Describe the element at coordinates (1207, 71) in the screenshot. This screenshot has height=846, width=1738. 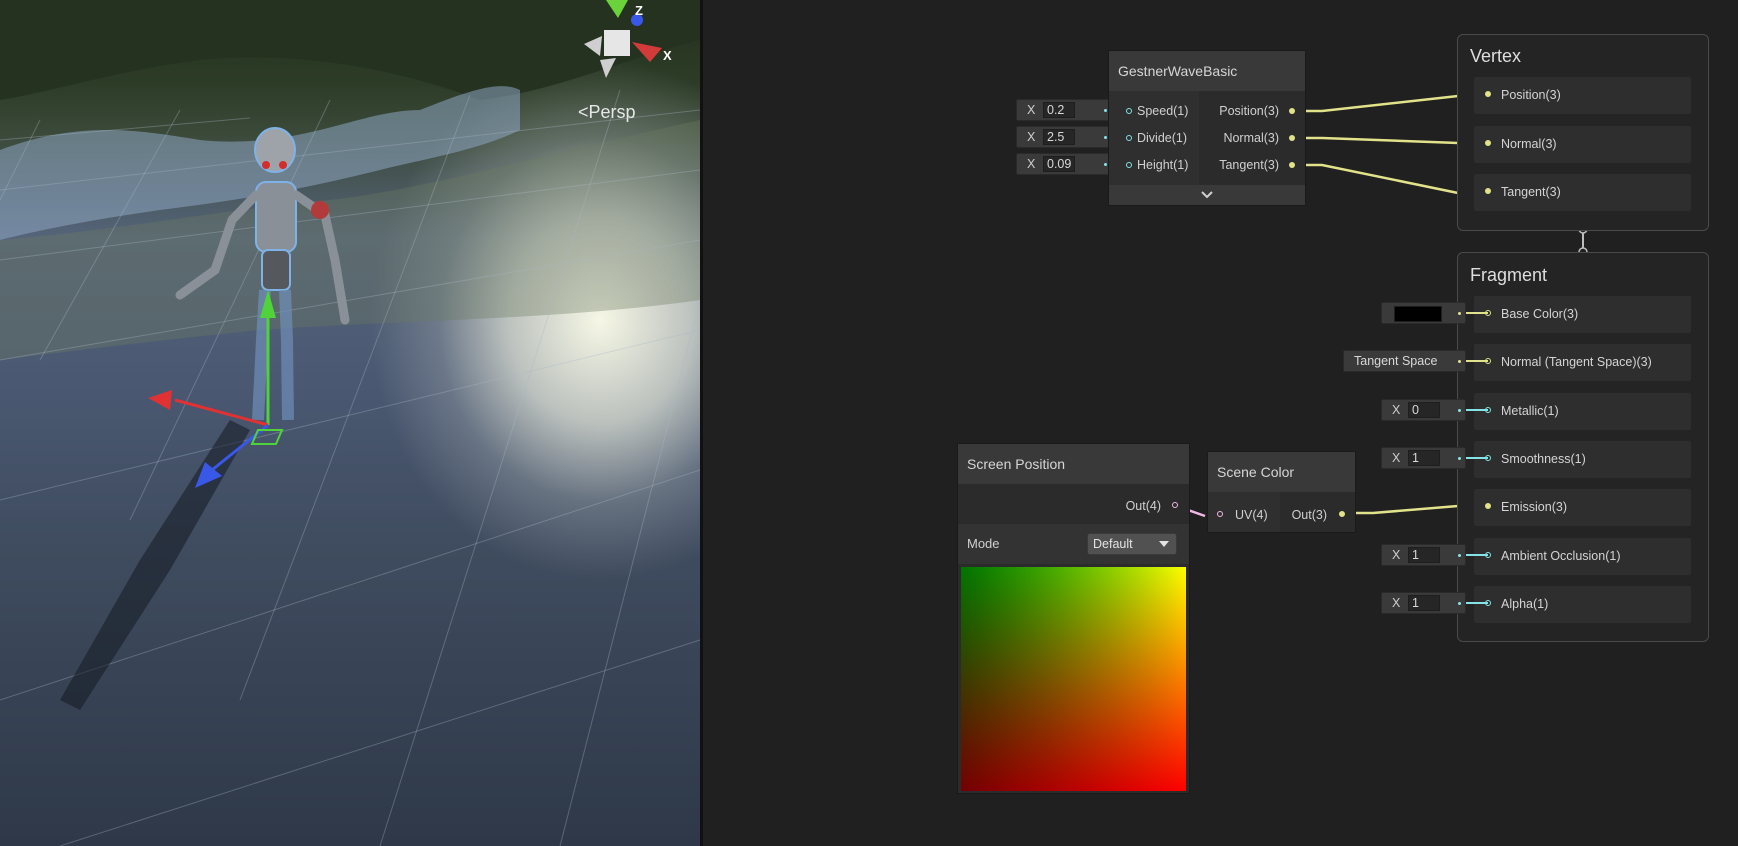
I see `gestner-node-title: GestnerWaveBasic` at that location.